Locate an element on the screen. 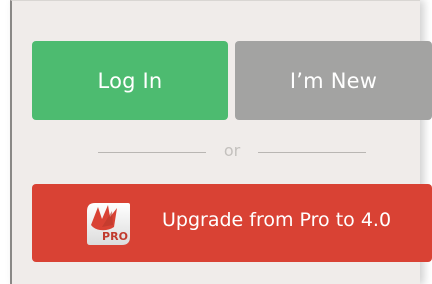 This screenshot has width=432, height=284. im-new-button: I’m New is located at coordinates (333, 80).